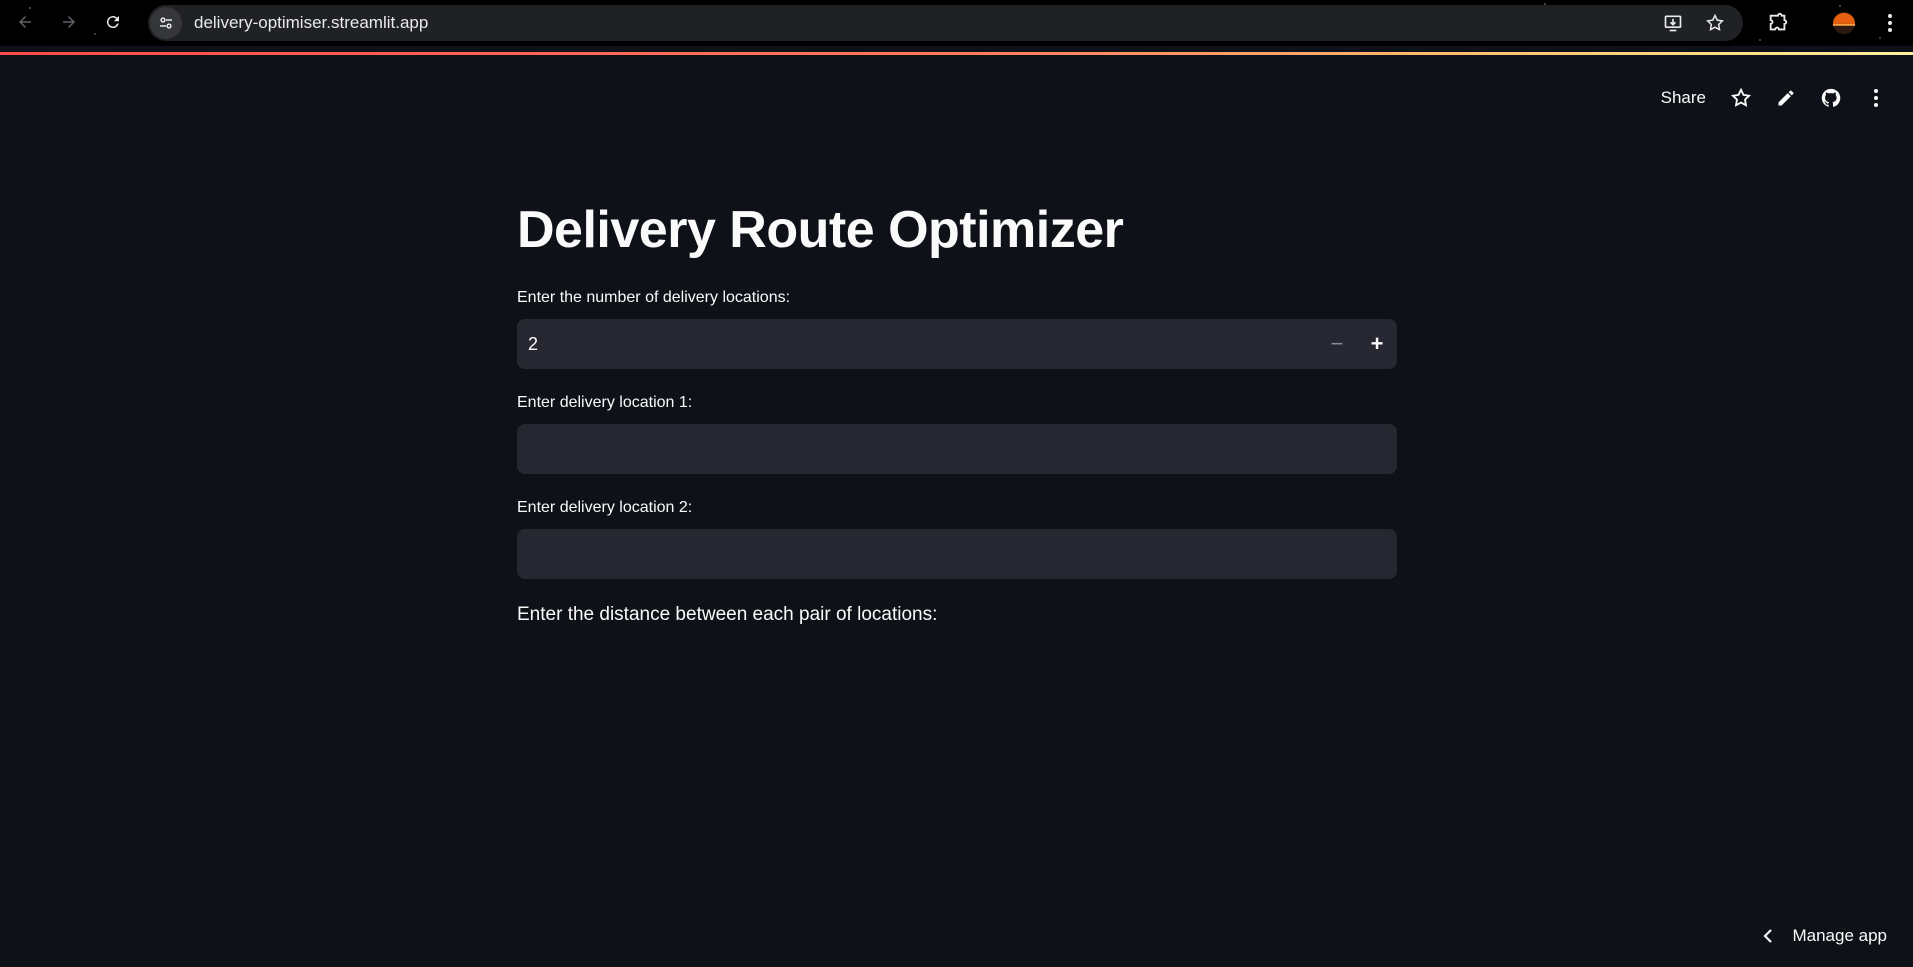 The height and width of the screenshot is (967, 1913). I want to click on profile-avatar, so click(1844, 23).